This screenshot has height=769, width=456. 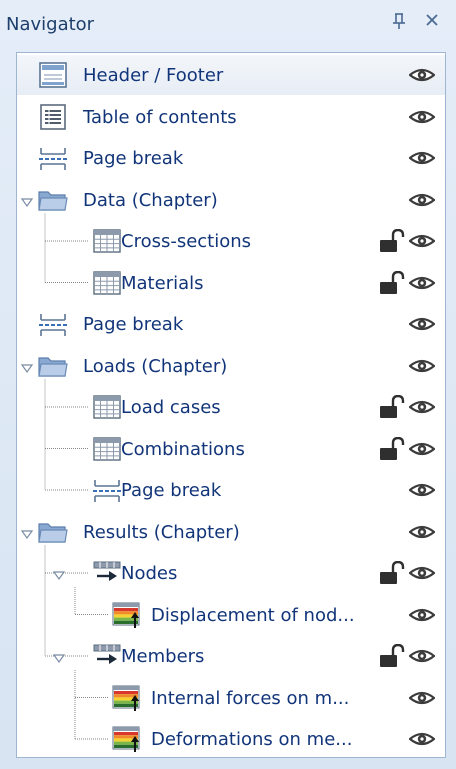 I want to click on header-footer-icon, so click(x=53, y=75).